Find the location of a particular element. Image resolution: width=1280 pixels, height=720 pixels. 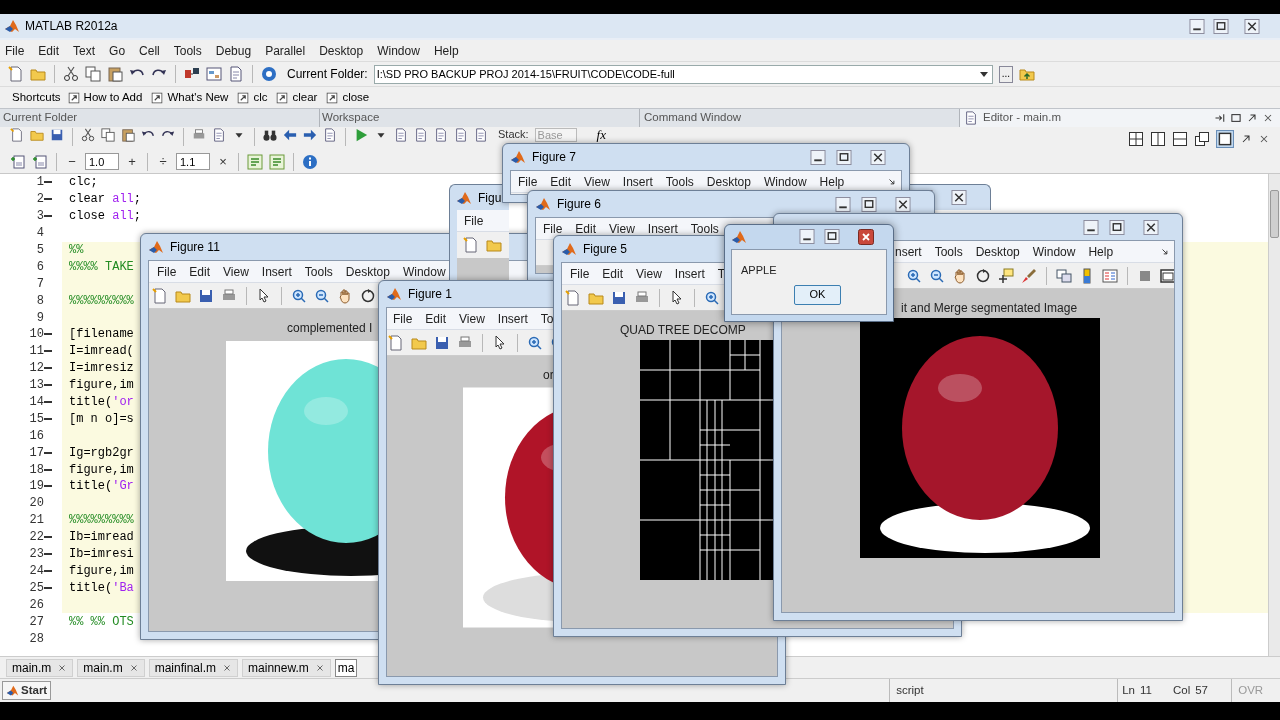

toolbar-label: Shortcuts is located at coordinates (36, 97).